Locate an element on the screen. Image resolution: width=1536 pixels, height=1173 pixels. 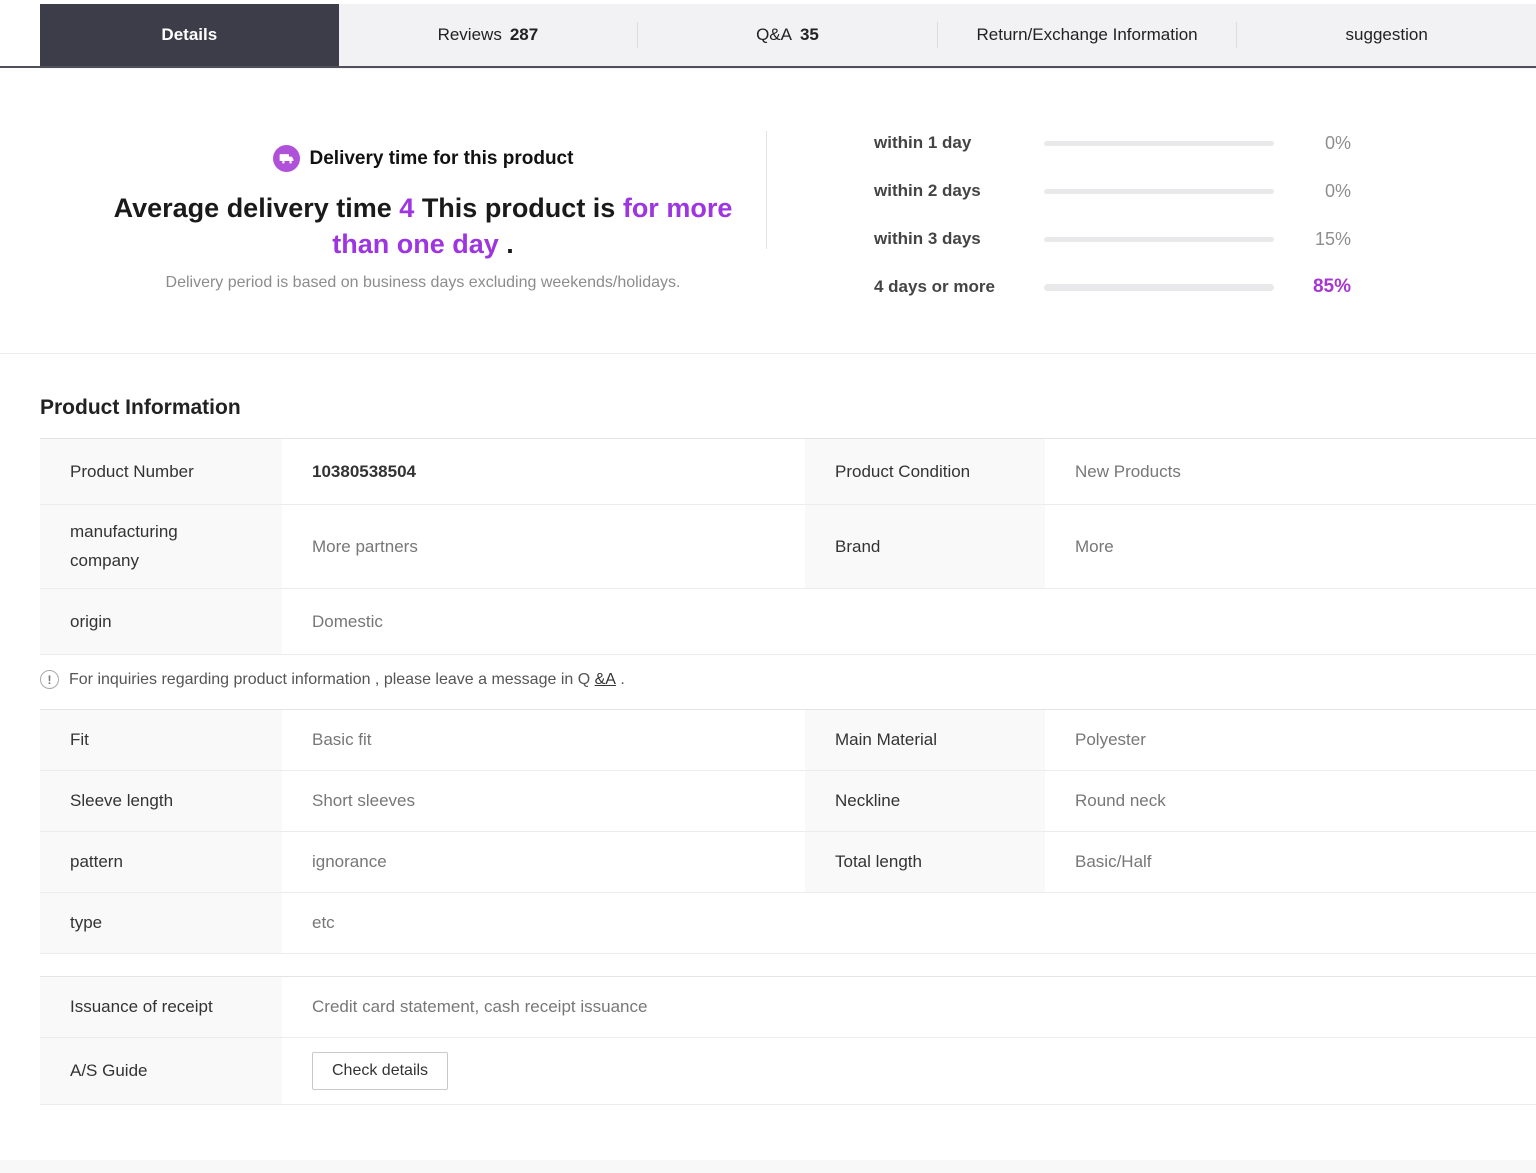
tab-reviews: Reviews 287 is located at coordinates (488, 35).